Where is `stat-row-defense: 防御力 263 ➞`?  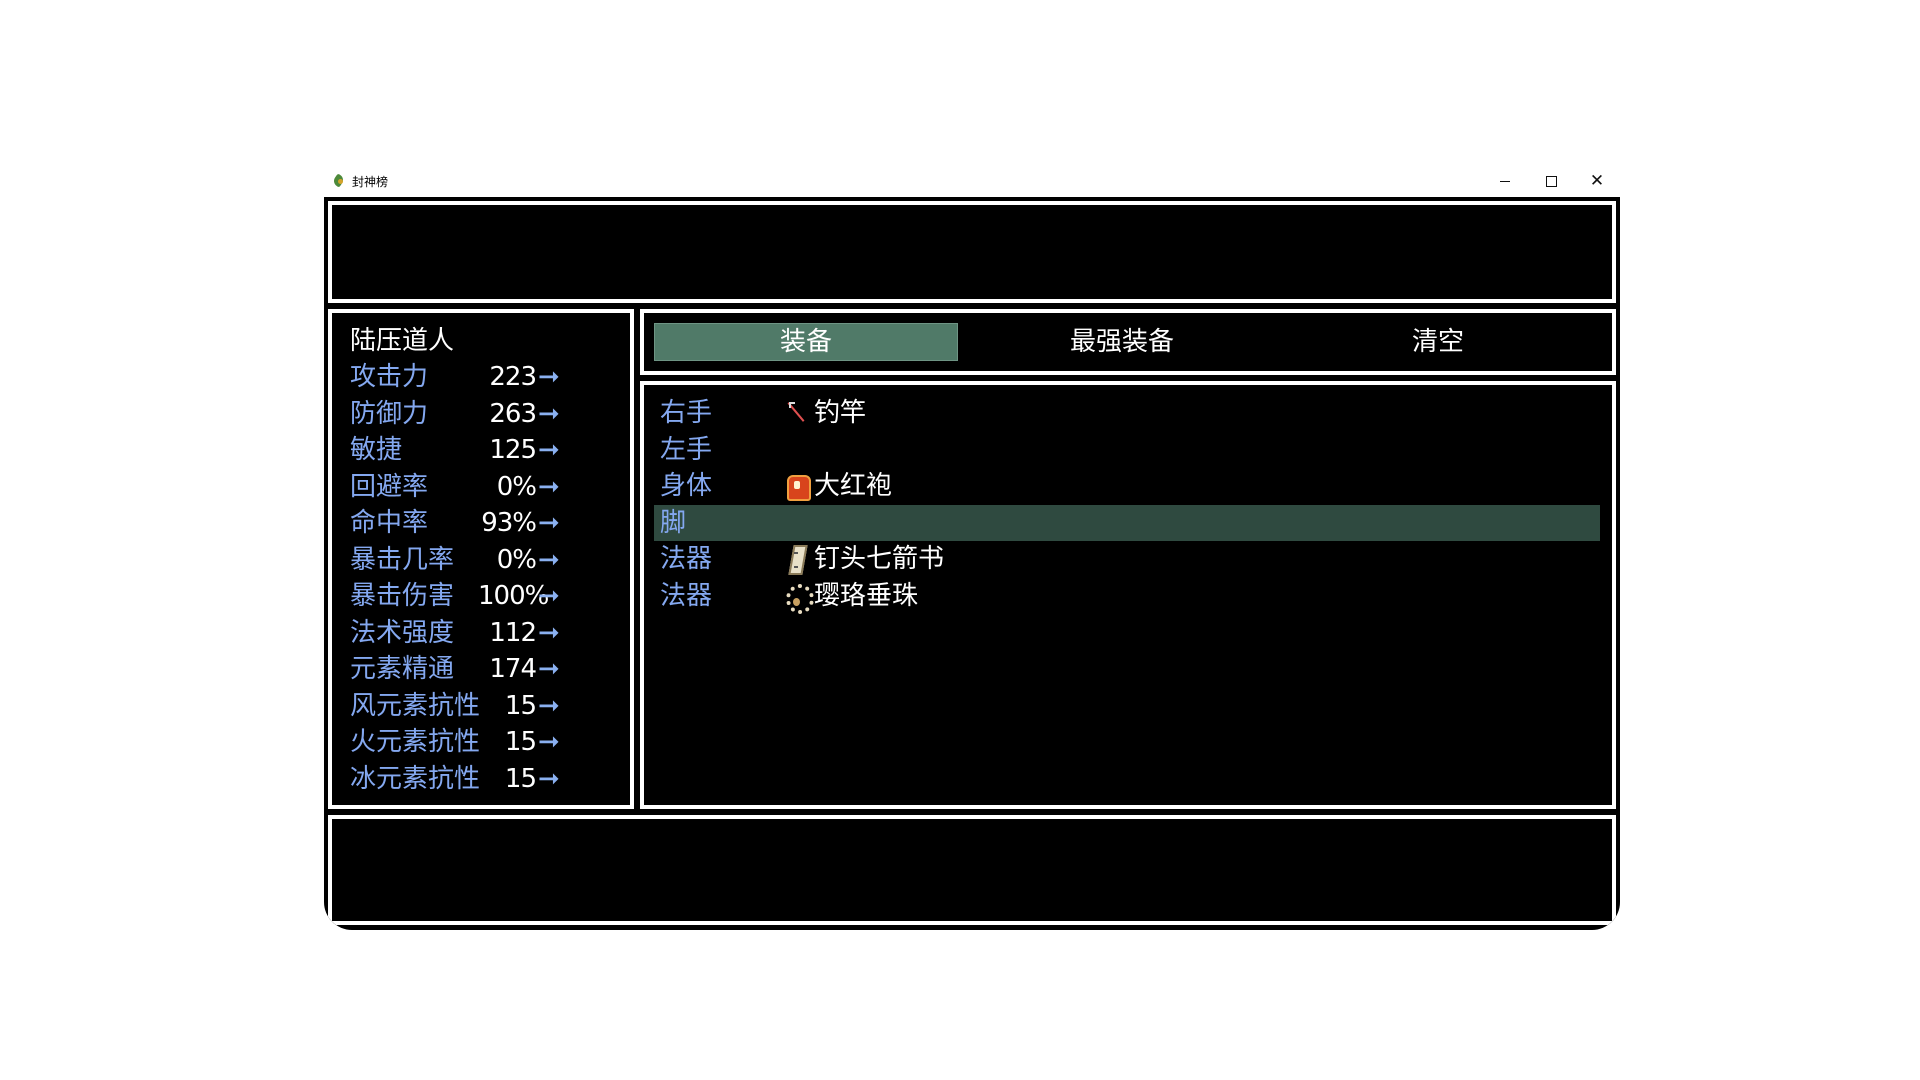
stat-row-defense: 防御力 263 ➞ is located at coordinates (455, 414).